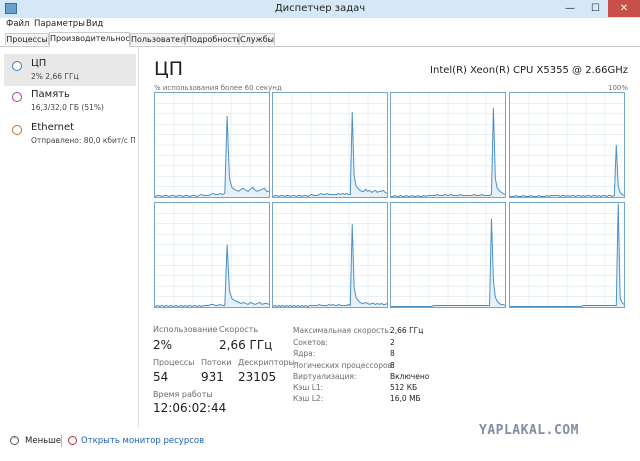  I want to click on spec-label: Логических процессоров:, so click(344, 365).